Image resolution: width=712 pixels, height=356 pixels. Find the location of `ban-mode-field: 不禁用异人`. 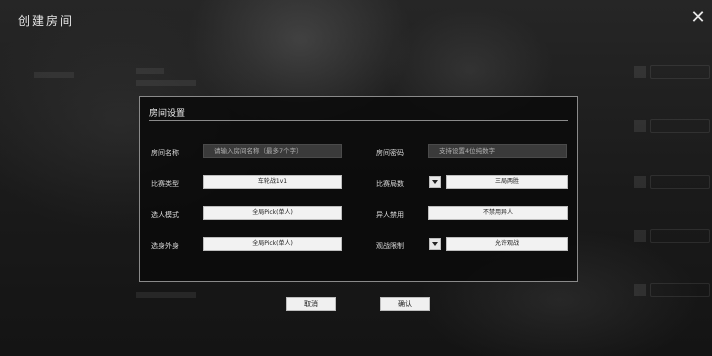

ban-mode-field: 不禁用异人 is located at coordinates (498, 213).